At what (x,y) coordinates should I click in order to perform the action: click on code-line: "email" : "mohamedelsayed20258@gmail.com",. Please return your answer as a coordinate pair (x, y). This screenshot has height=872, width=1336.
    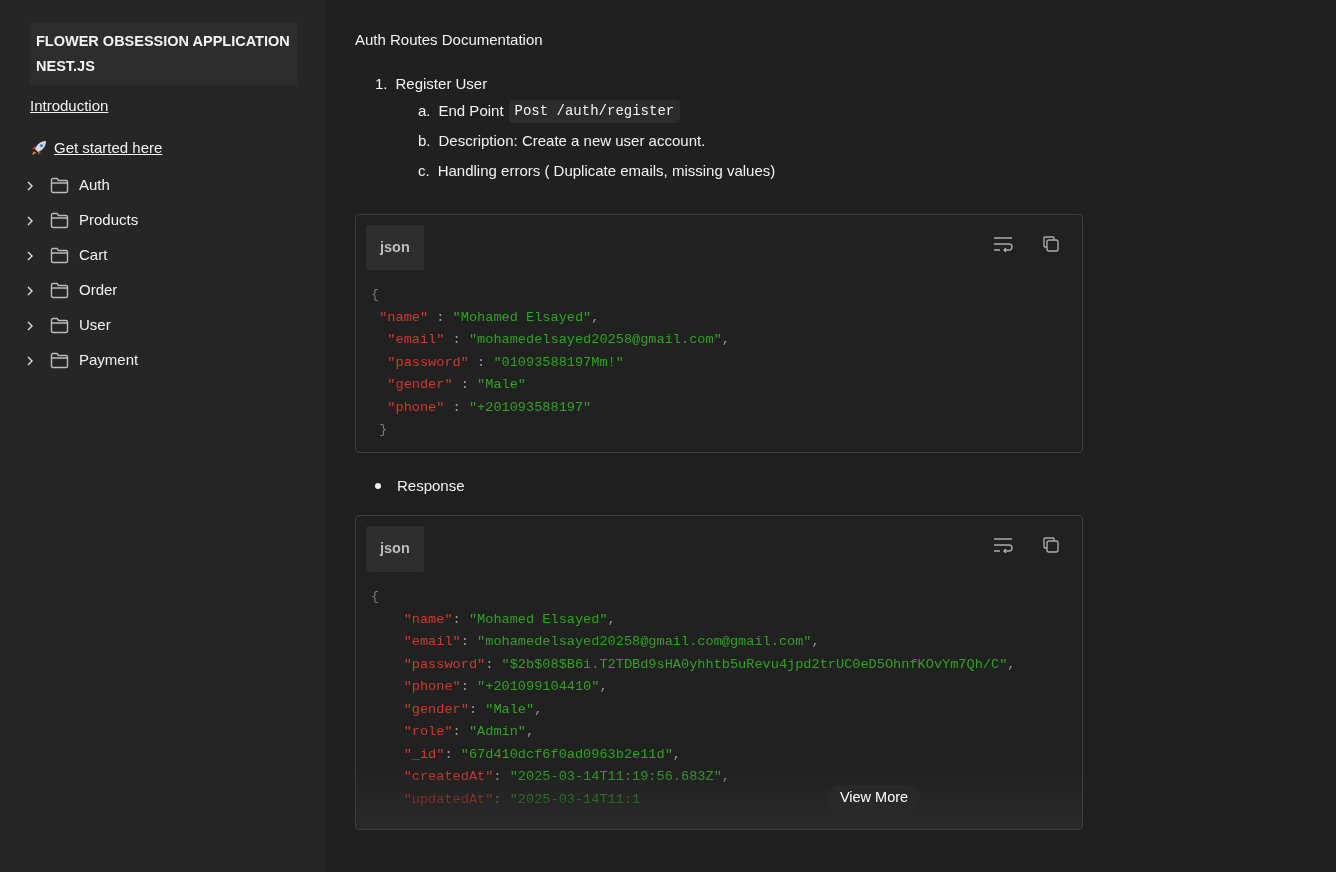
    Looking at the image, I should click on (558, 340).